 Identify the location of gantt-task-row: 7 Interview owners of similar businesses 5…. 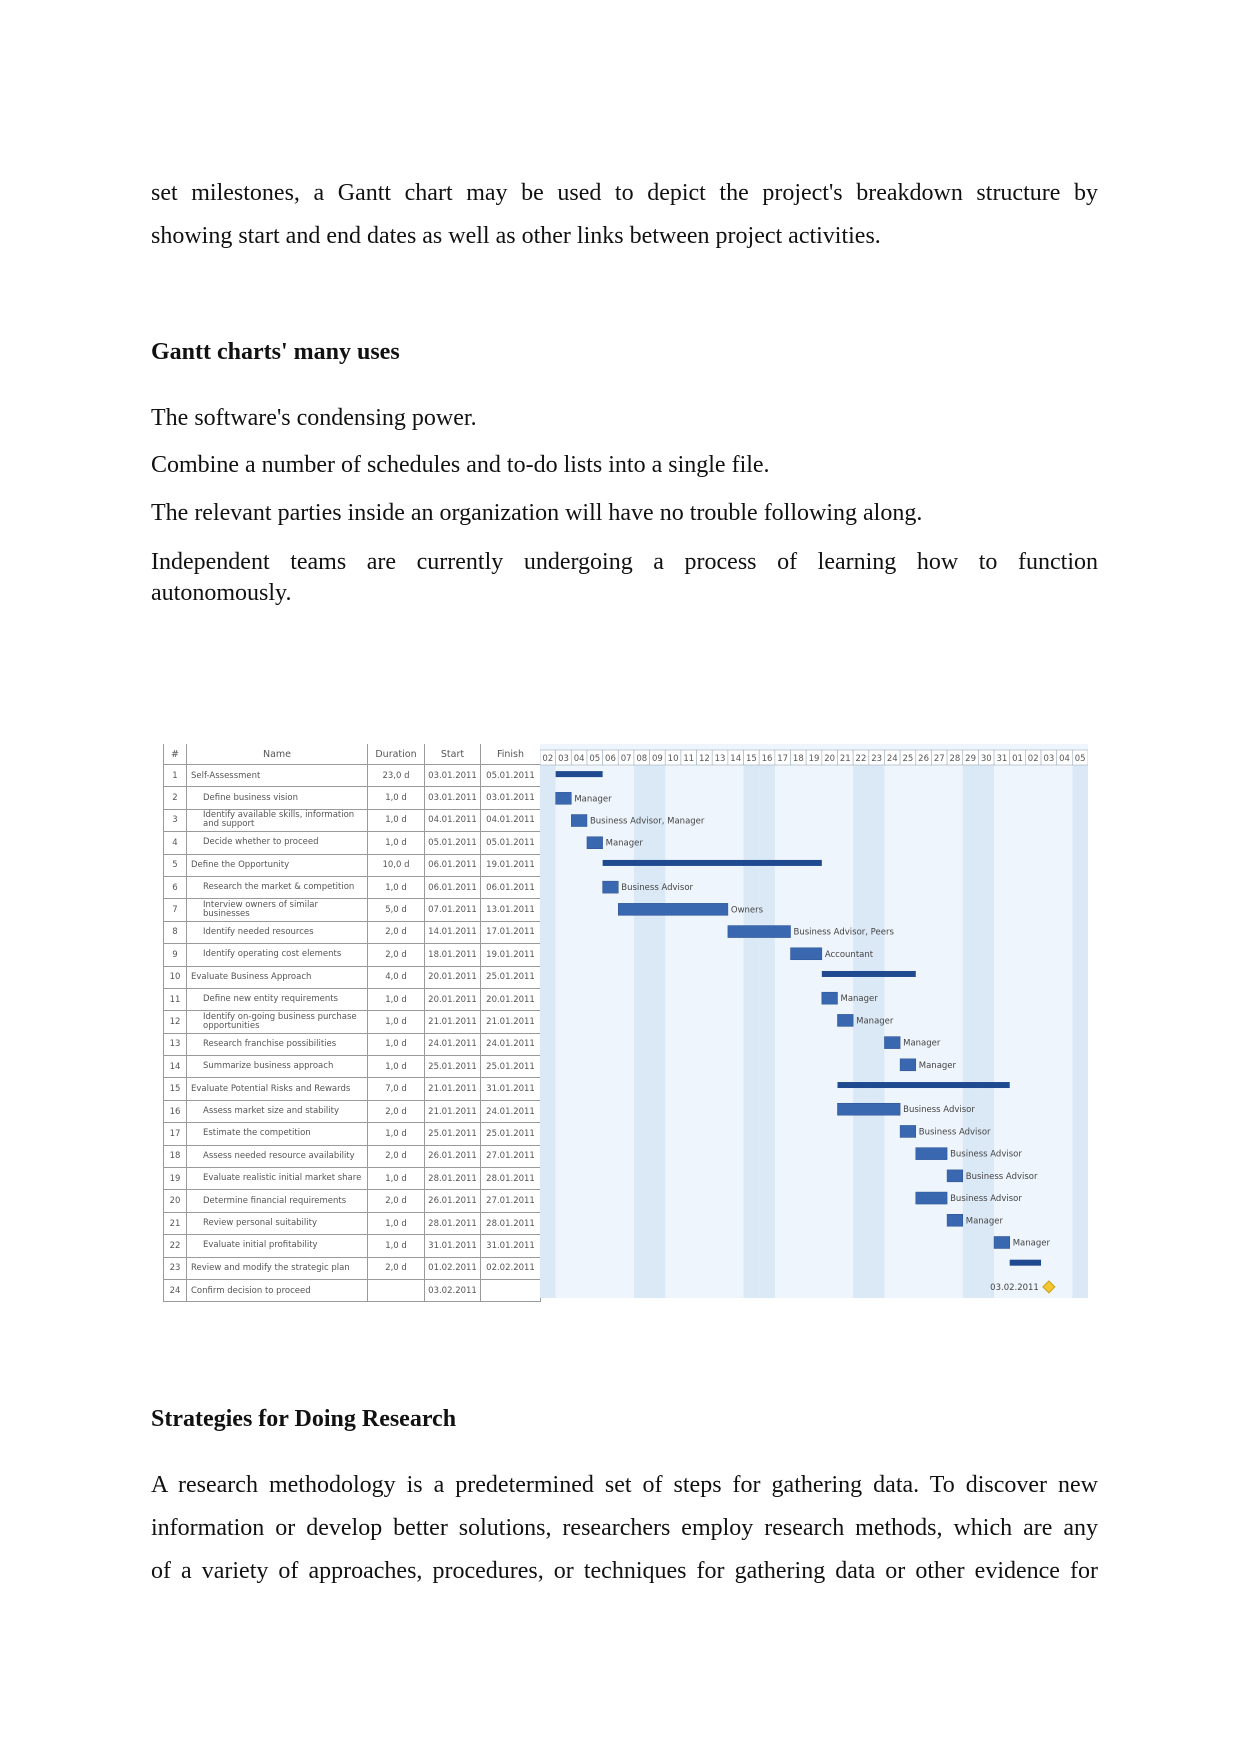
(352, 910).